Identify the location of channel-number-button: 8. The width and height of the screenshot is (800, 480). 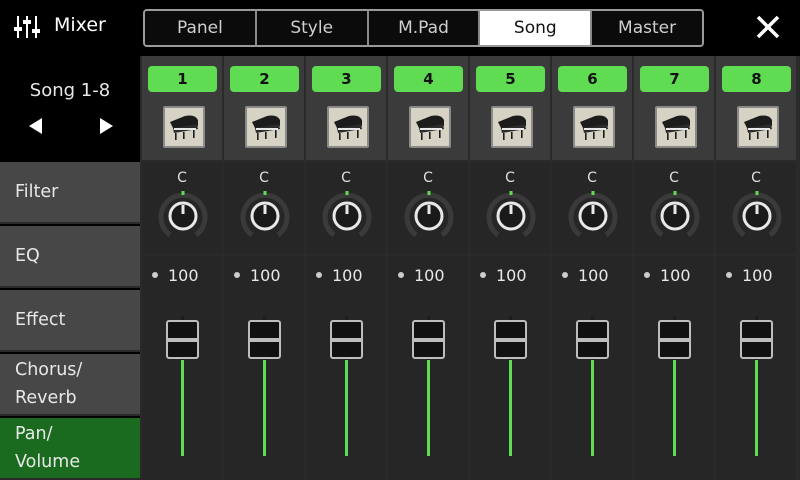
(756, 79).